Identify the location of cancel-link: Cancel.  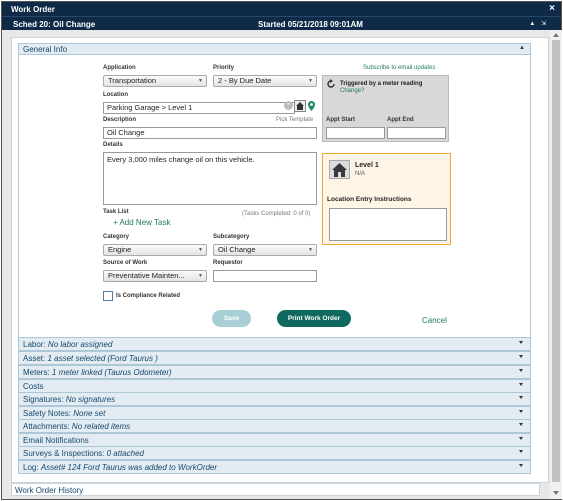
(434, 320).